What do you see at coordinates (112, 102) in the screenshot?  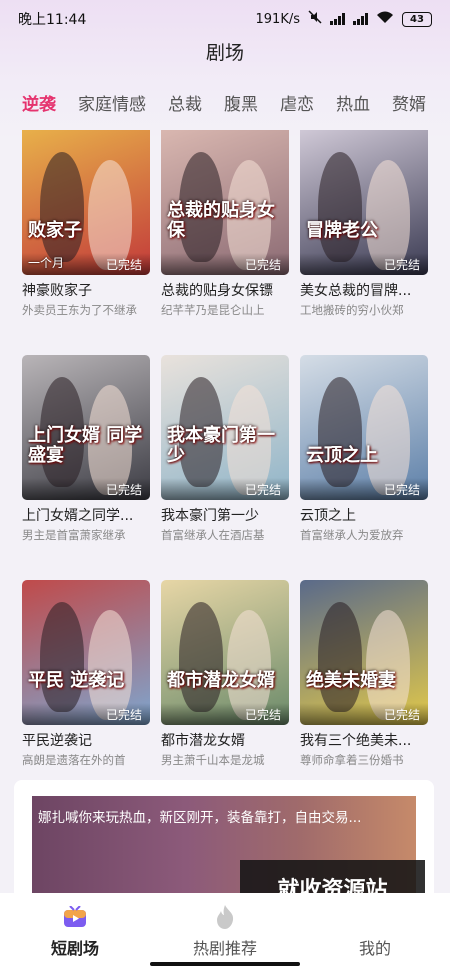 I see `tab-1: 家庭情感` at bounding box center [112, 102].